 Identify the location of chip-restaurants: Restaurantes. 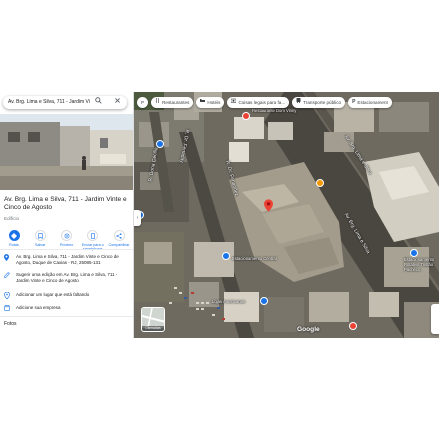
(172, 102).